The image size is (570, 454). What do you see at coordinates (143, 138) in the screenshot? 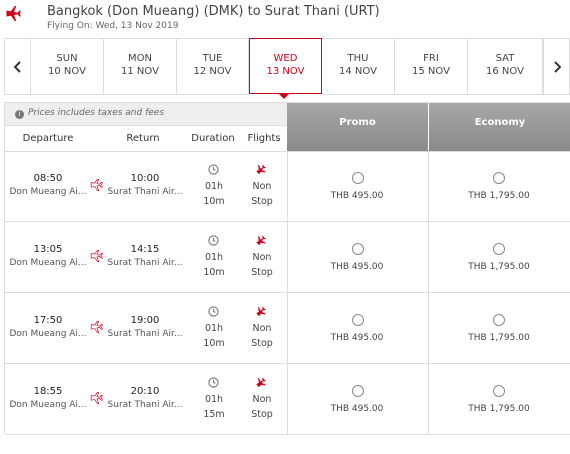
I see `col-return: Return` at bounding box center [143, 138].